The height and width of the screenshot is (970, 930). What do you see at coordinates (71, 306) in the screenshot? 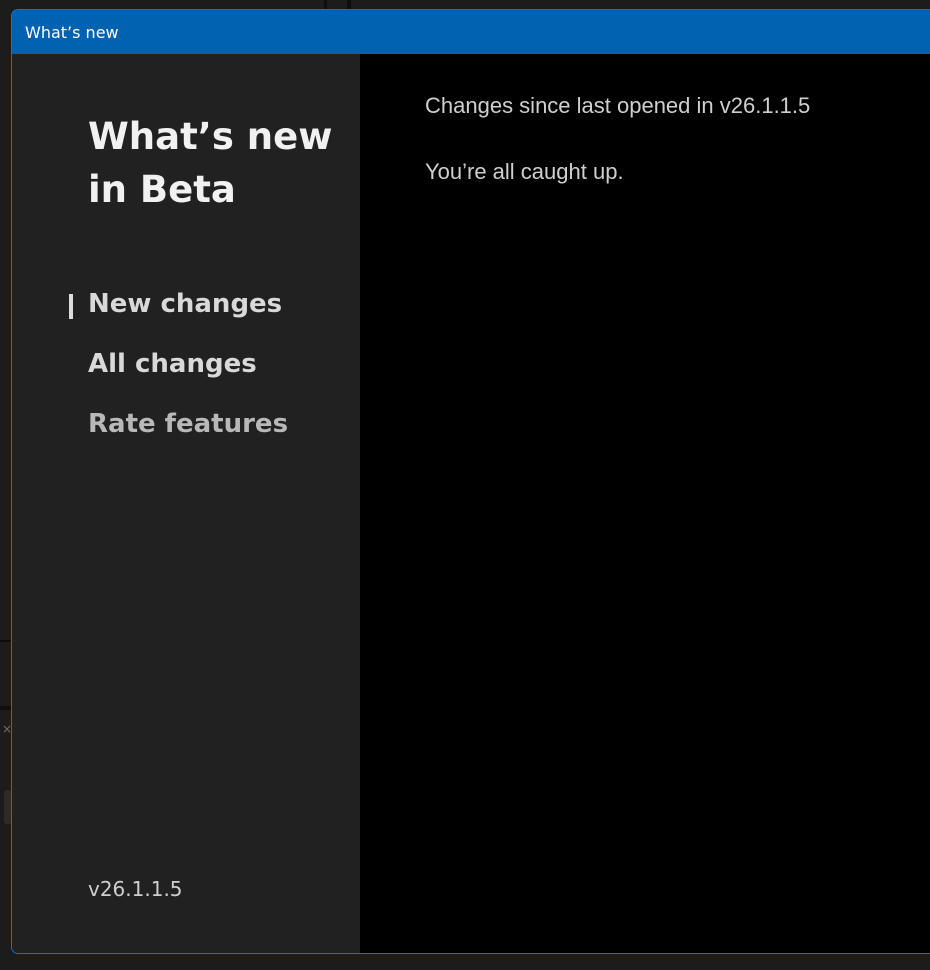
I see `active-item-marker` at bounding box center [71, 306].